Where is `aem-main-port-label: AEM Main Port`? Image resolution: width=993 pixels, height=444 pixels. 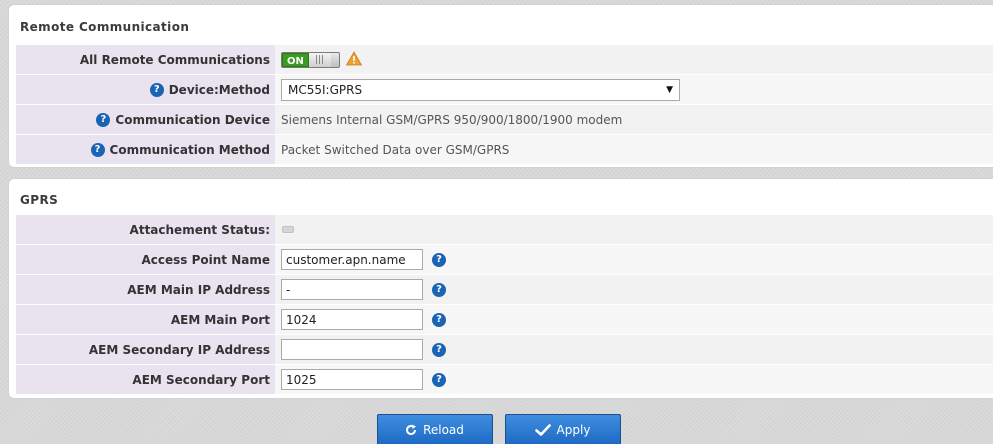 aem-main-port-label: AEM Main Port is located at coordinates (145, 319).